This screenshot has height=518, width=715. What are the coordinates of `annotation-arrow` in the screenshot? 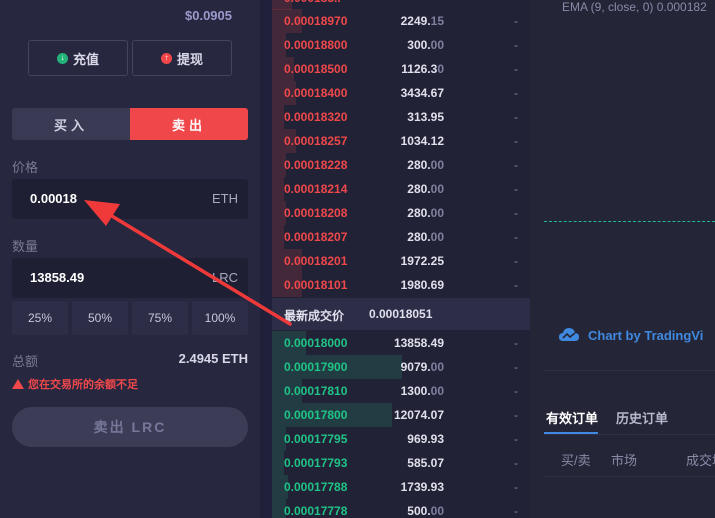 It's located at (188, 263).